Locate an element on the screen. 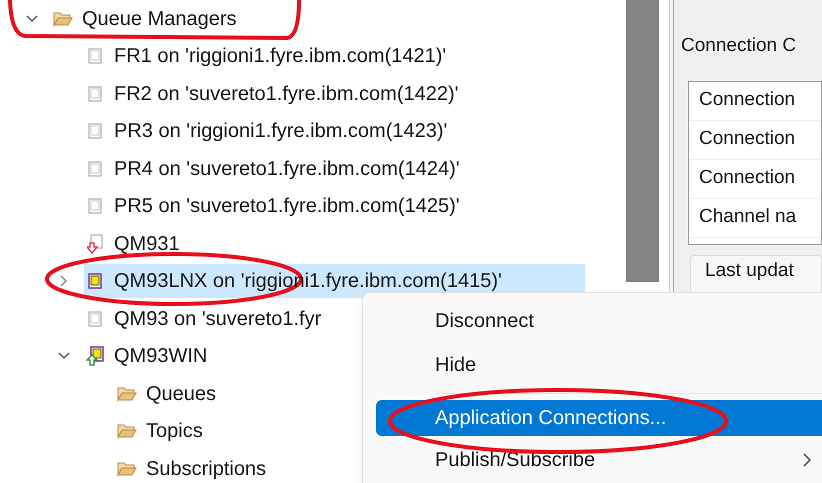 This screenshot has height=483, width=822. tree-item: FR1 on 'riggioni1.fyre.ibm.com(1421)' is located at coordinates (334, 56).